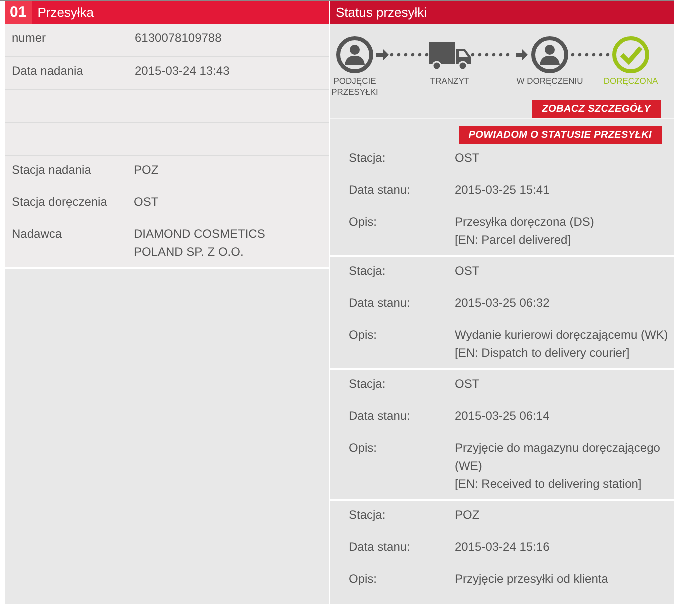 The width and height of the screenshot is (674, 604). What do you see at coordinates (503, 416) in the screenshot?
I see `event-value: 2015-03-25 06:14` at bounding box center [503, 416].